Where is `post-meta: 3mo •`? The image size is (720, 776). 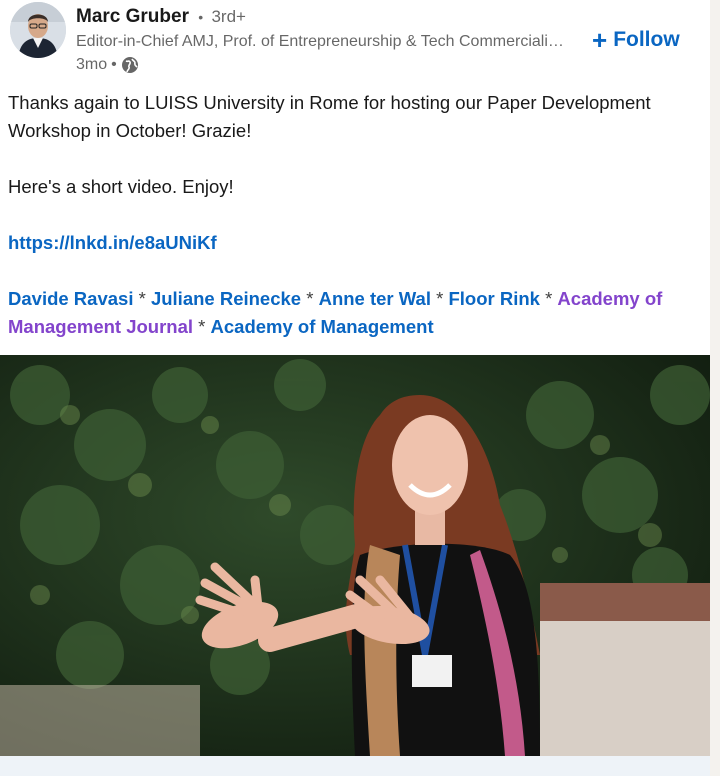
post-meta: 3mo • is located at coordinates (107, 65).